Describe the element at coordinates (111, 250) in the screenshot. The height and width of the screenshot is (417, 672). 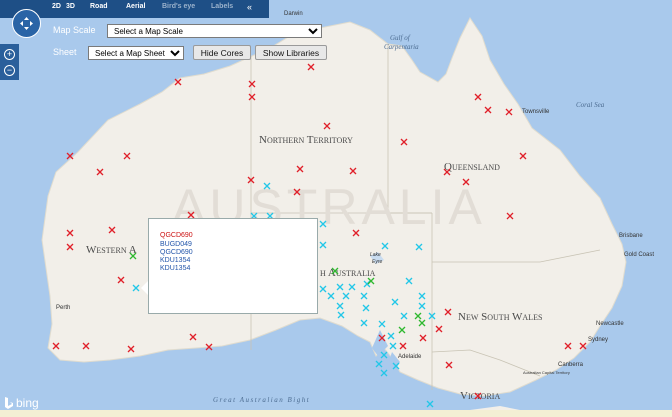
I see `label-wa: Western A` at that location.